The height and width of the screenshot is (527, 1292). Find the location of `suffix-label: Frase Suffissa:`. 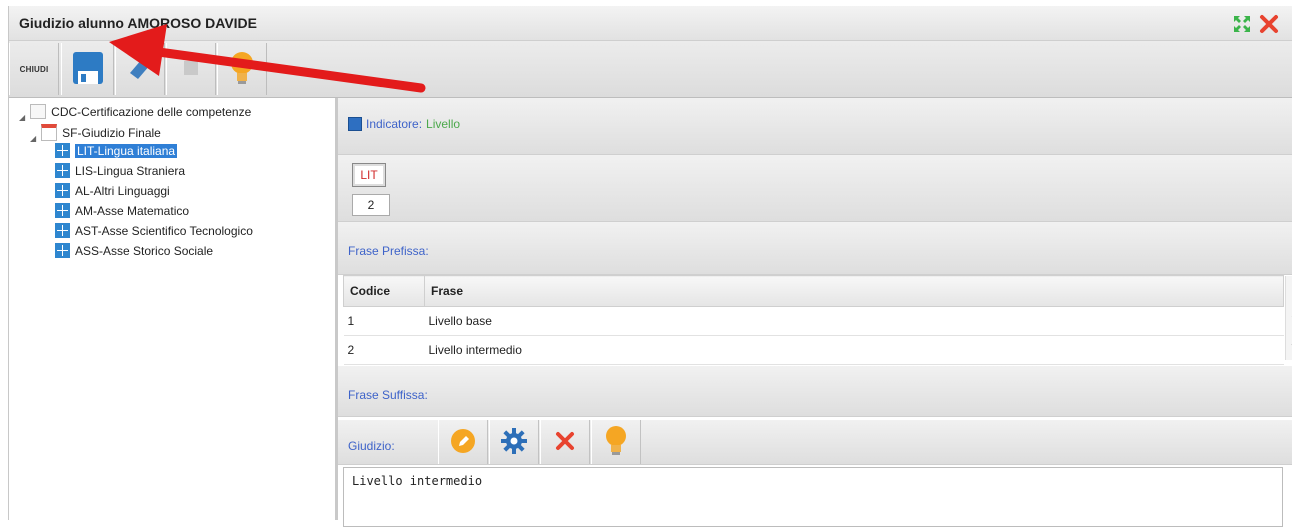

suffix-label: Frase Suffissa: is located at coordinates (388, 395).